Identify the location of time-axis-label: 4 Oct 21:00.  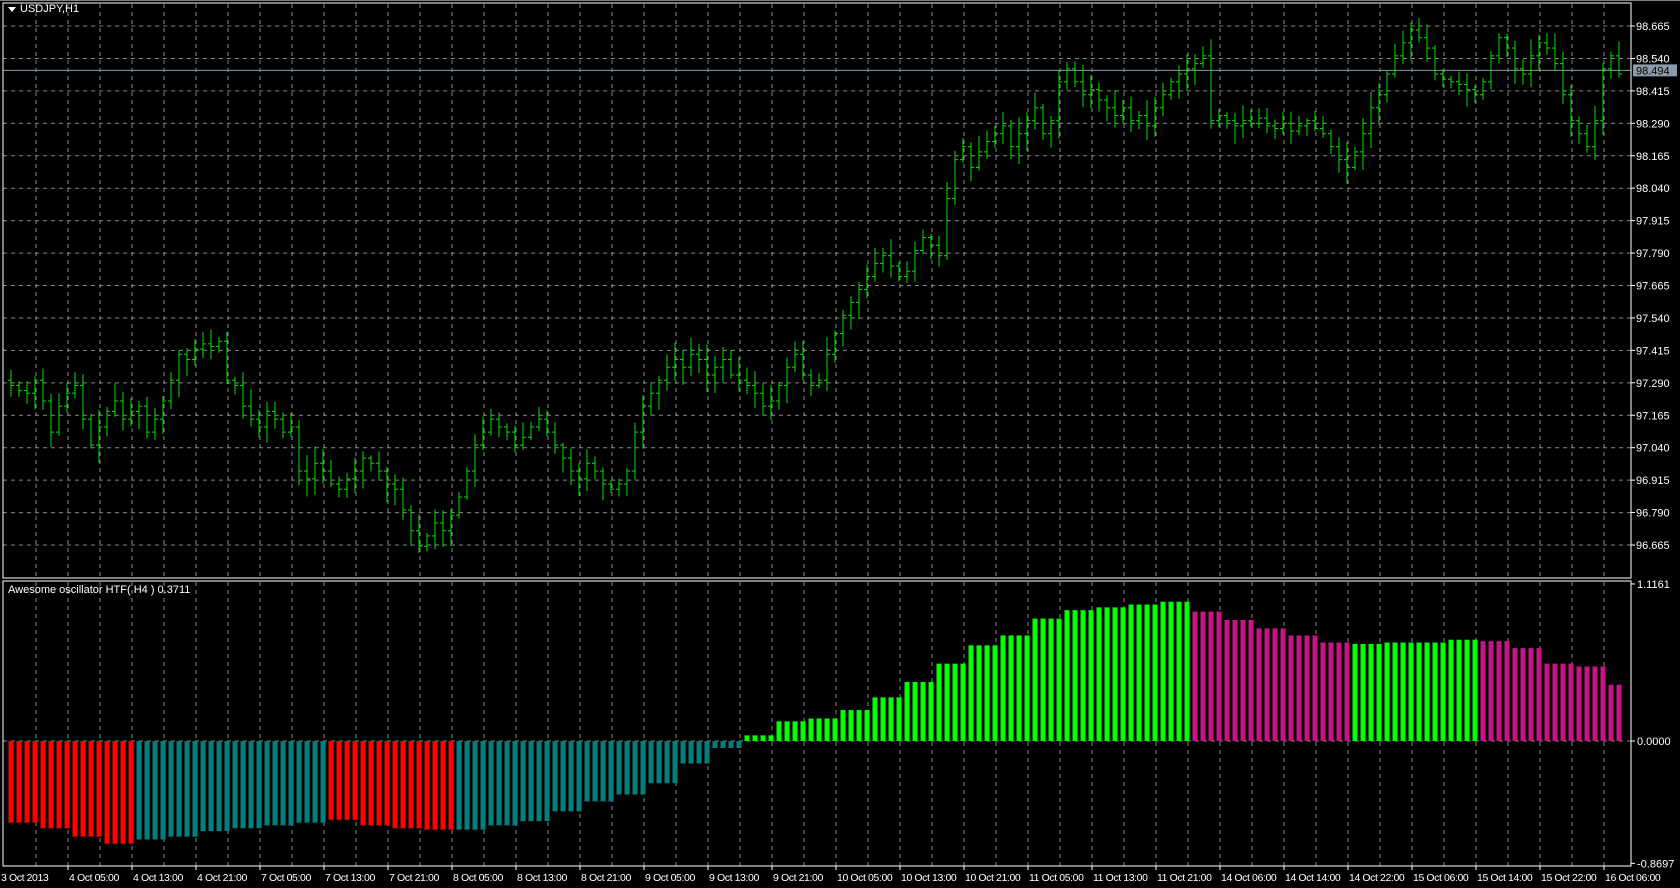
(222, 878).